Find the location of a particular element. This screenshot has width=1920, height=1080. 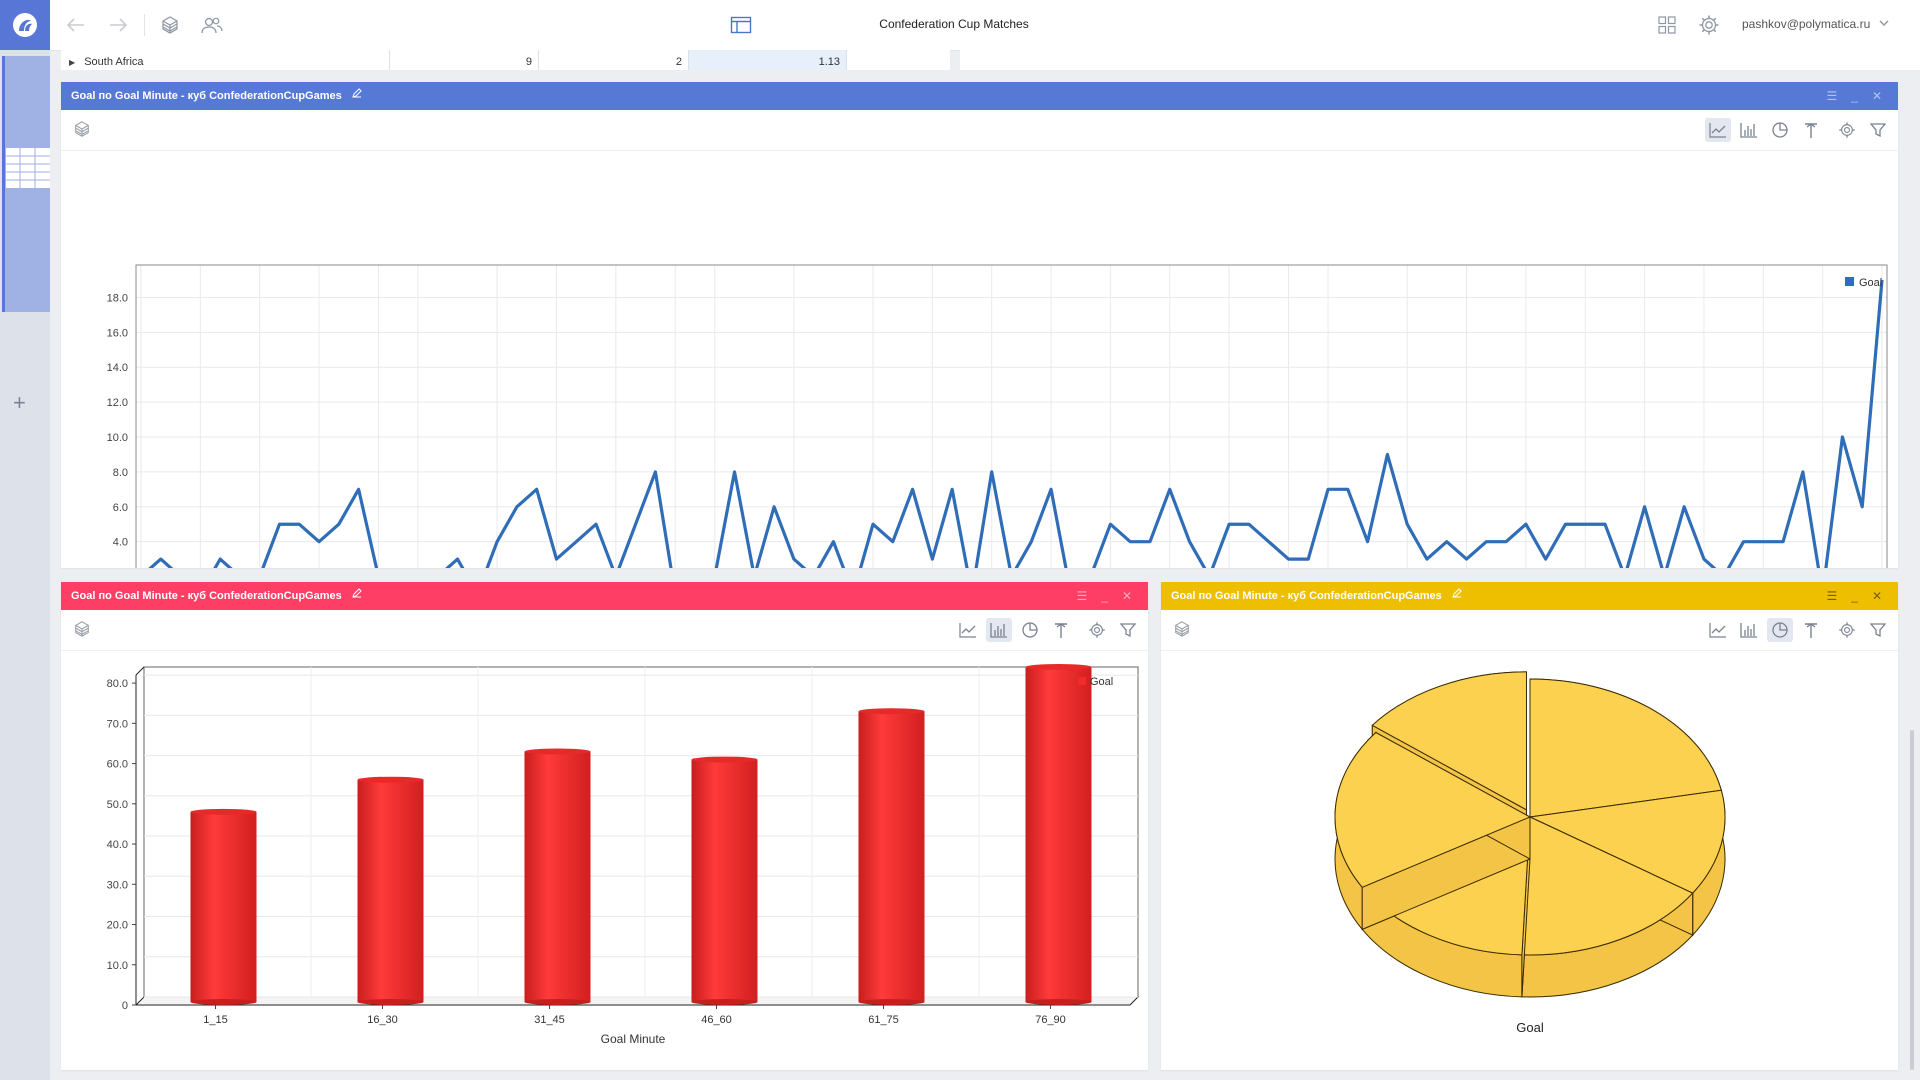

pie-label: Goal is located at coordinates (1530, 1027).